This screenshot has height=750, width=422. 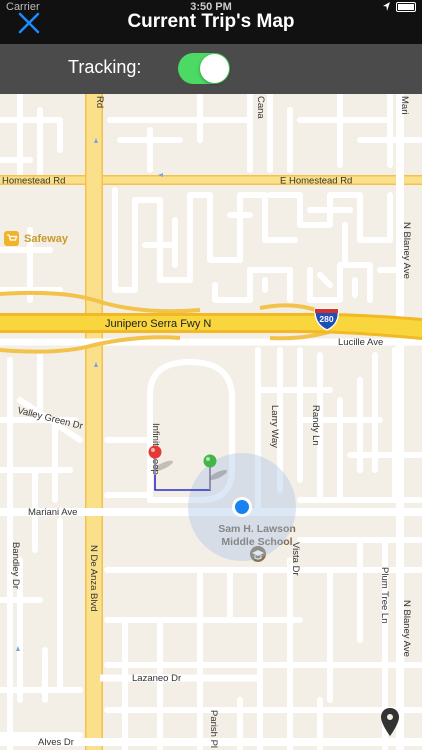 What do you see at coordinates (260, 107) in the screenshot?
I see `road-label-canal: Cana` at bounding box center [260, 107].